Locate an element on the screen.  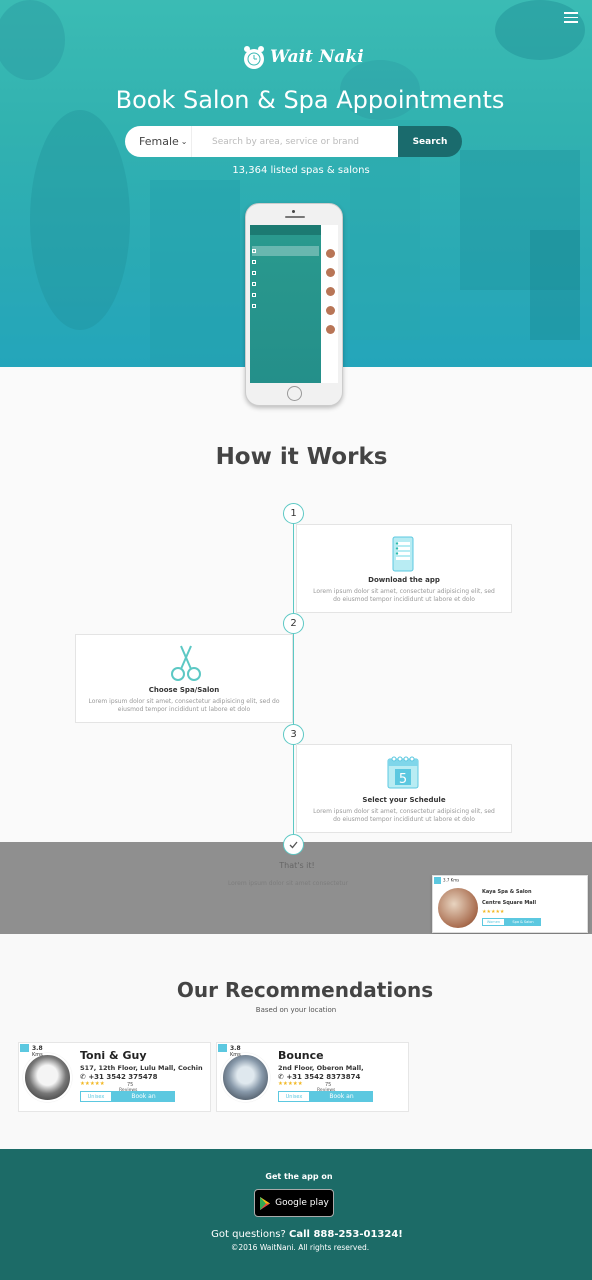
contact-line: Got questions? Call 888-253-01324! is located at coordinates (296, 1234).